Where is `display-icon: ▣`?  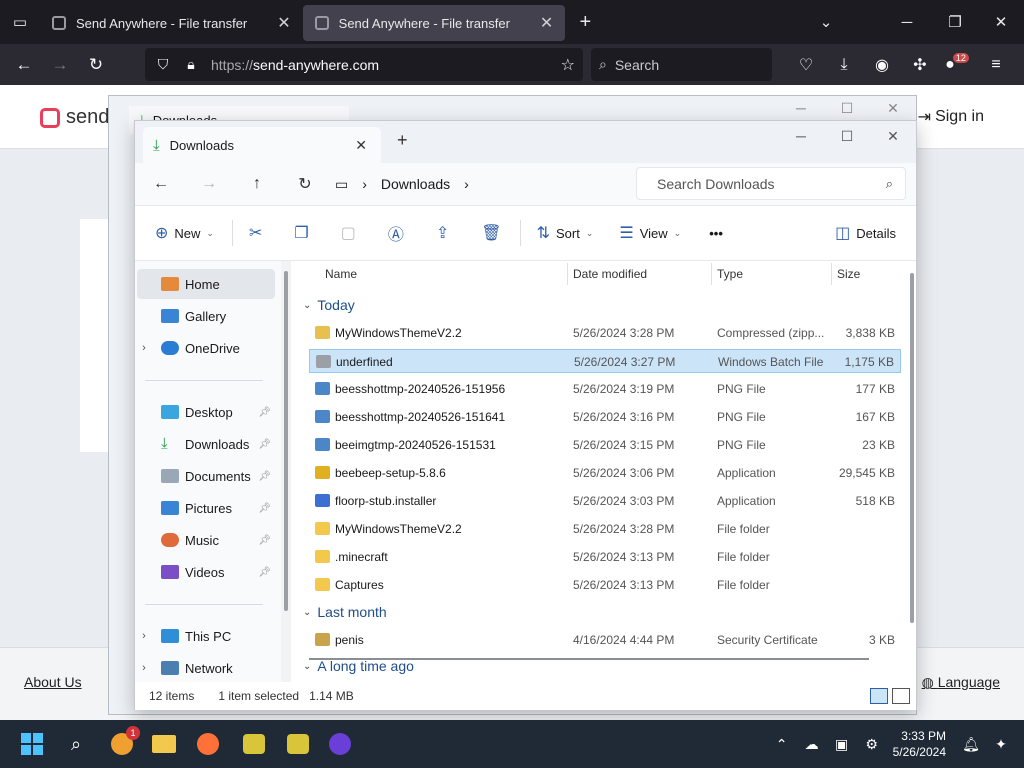
display-icon: ▣ is located at coordinates (842, 744).